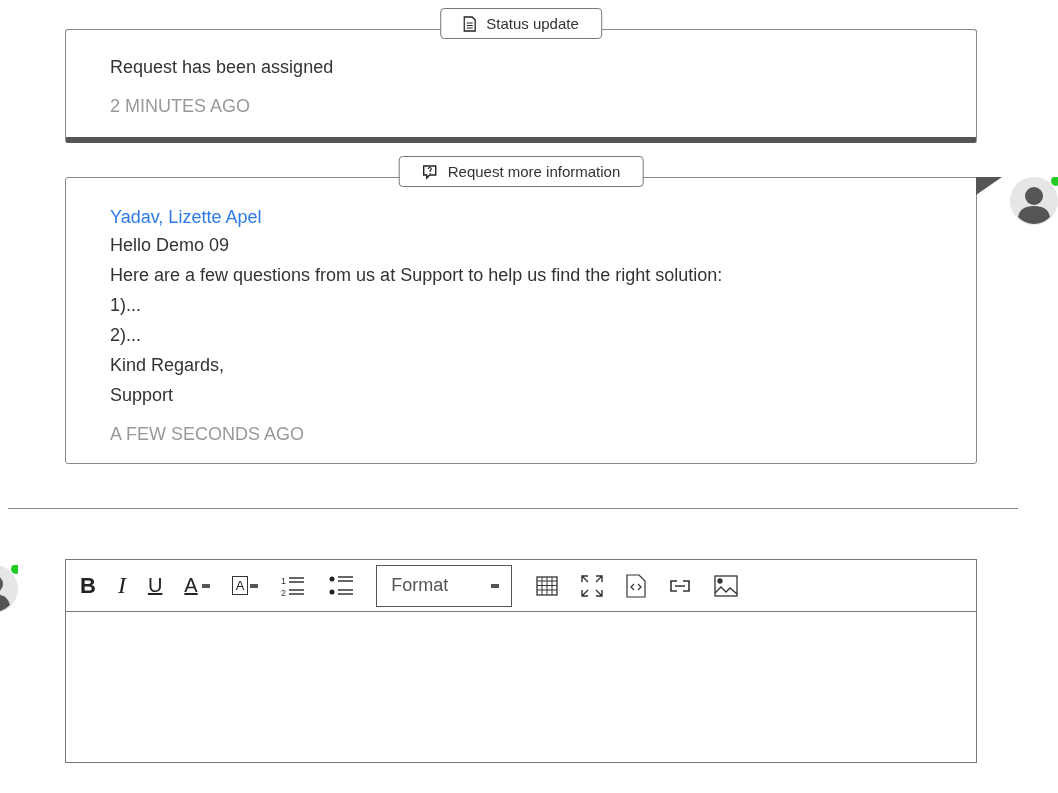 The width and height of the screenshot is (1058, 793). What do you see at coordinates (989, 186) in the screenshot?
I see `bubble-tail` at bounding box center [989, 186].